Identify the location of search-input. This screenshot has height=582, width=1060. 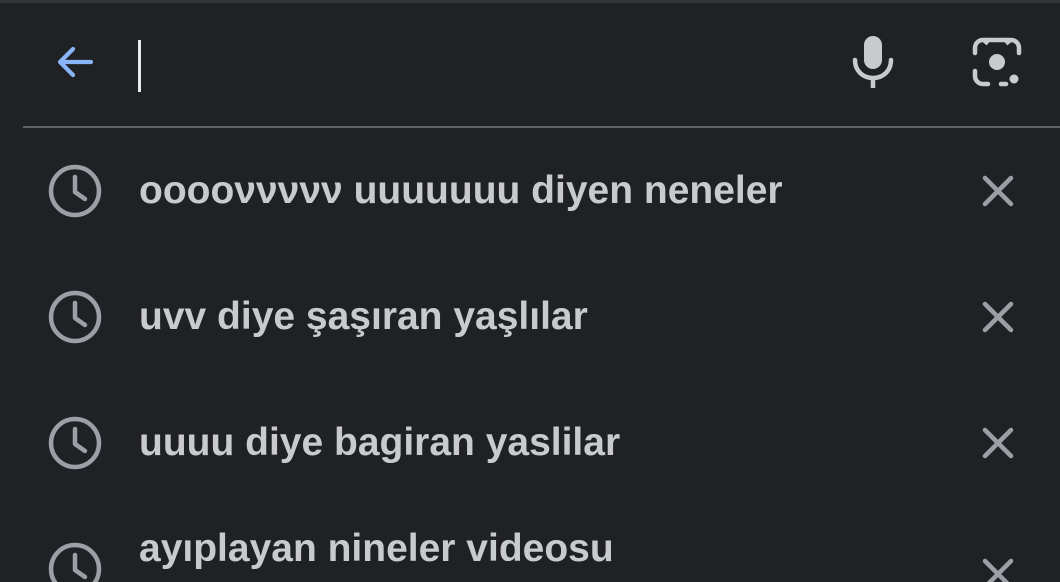
(476, 63).